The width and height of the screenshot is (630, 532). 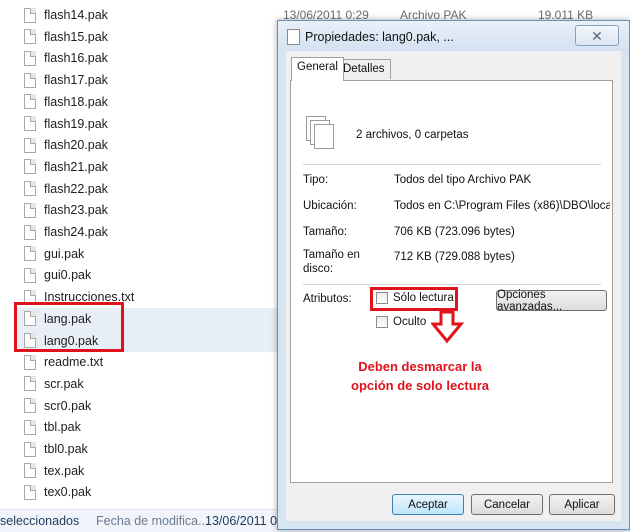 What do you see at coordinates (149, 449) in the screenshot?
I see `file-row: tbl0.pak` at bounding box center [149, 449].